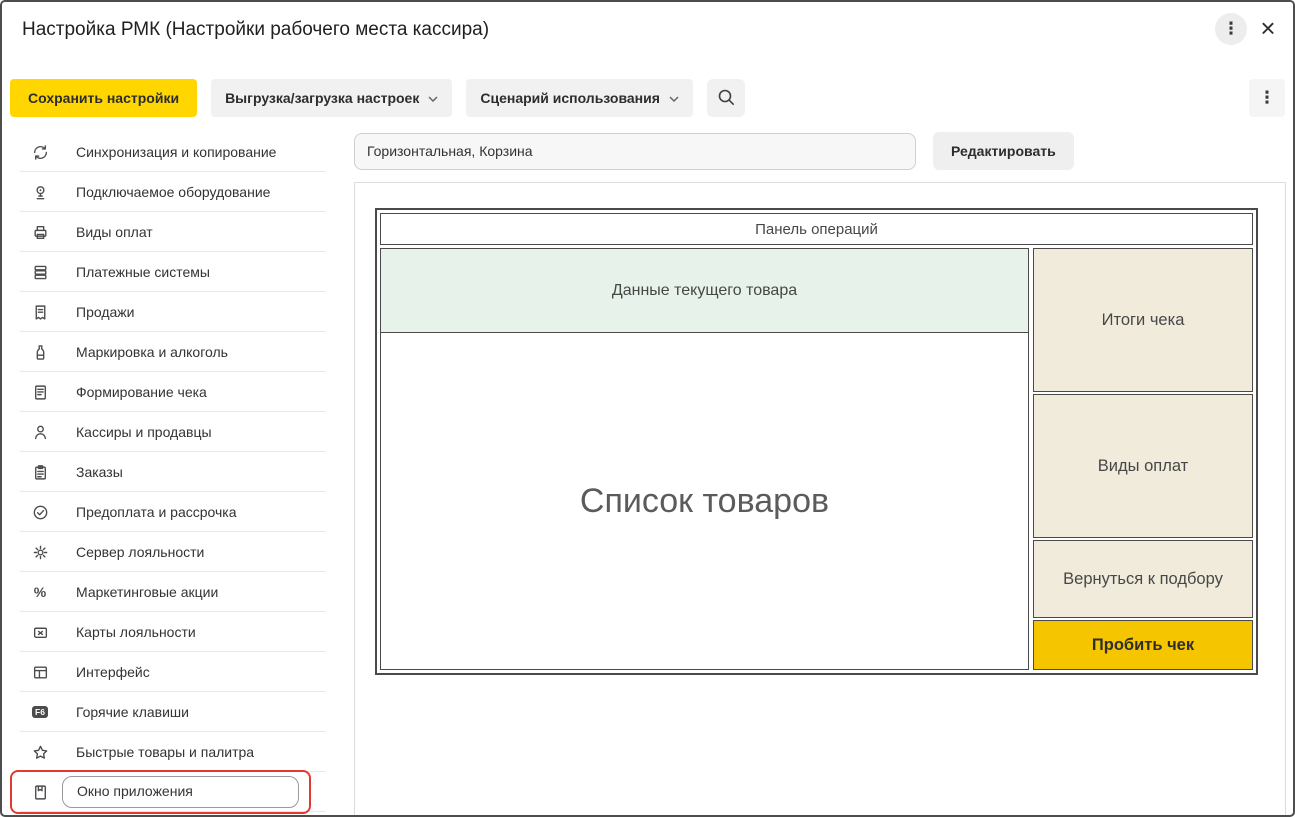 The width and height of the screenshot is (1295, 817). I want to click on sidebar-item-label: Подключаемое оборудование, so click(173, 192).